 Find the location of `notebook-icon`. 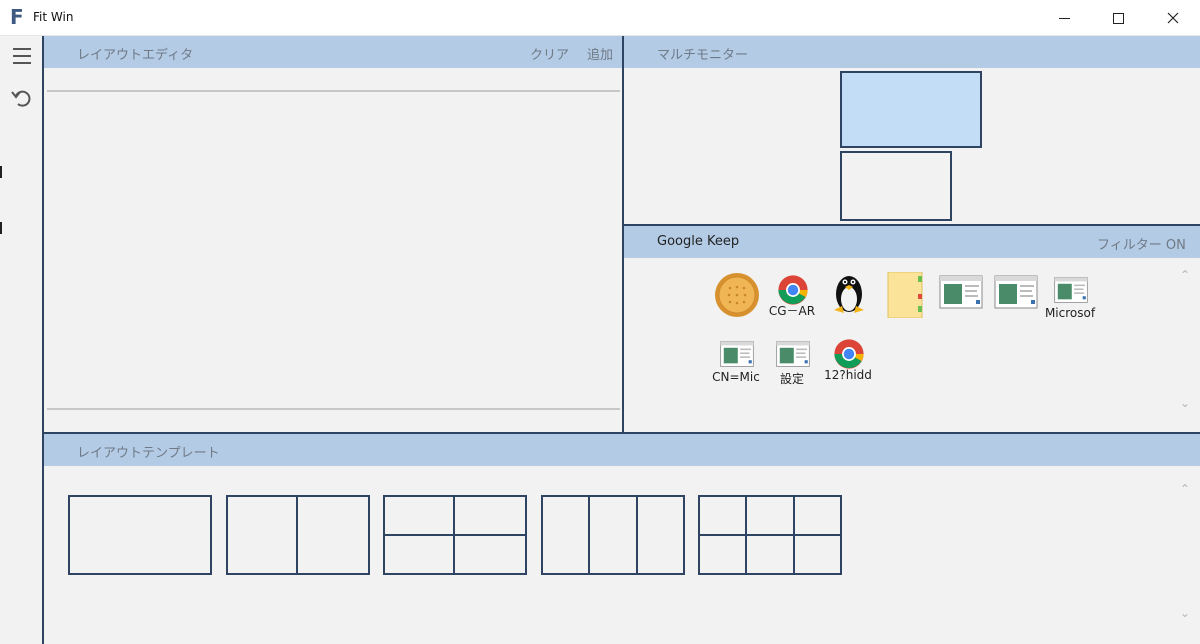

notebook-icon is located at coordinates (905, 295).